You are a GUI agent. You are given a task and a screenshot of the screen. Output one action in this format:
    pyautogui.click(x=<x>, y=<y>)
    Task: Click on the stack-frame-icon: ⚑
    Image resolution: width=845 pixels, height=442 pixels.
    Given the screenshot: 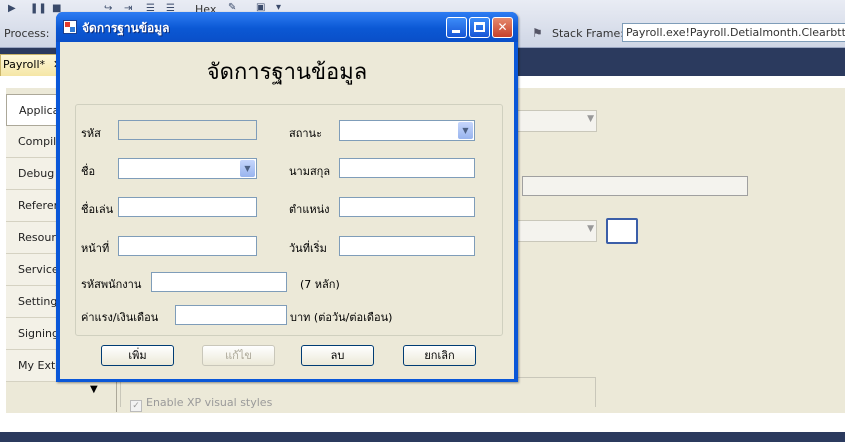 What is the action you would take?
    pyautogui.click(x=537, y=33)
    